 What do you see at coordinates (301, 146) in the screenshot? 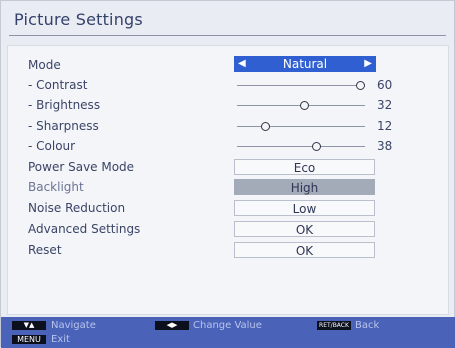
I see `colour-slider` at bounding box center [301, 146].